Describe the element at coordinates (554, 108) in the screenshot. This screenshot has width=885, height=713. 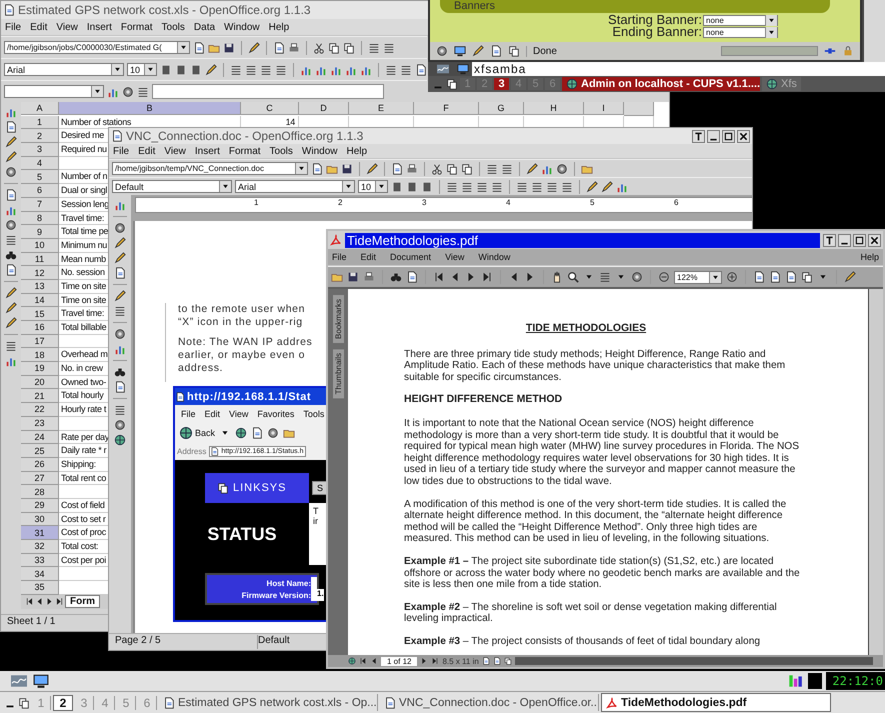
I see `column-header: H` at that location.